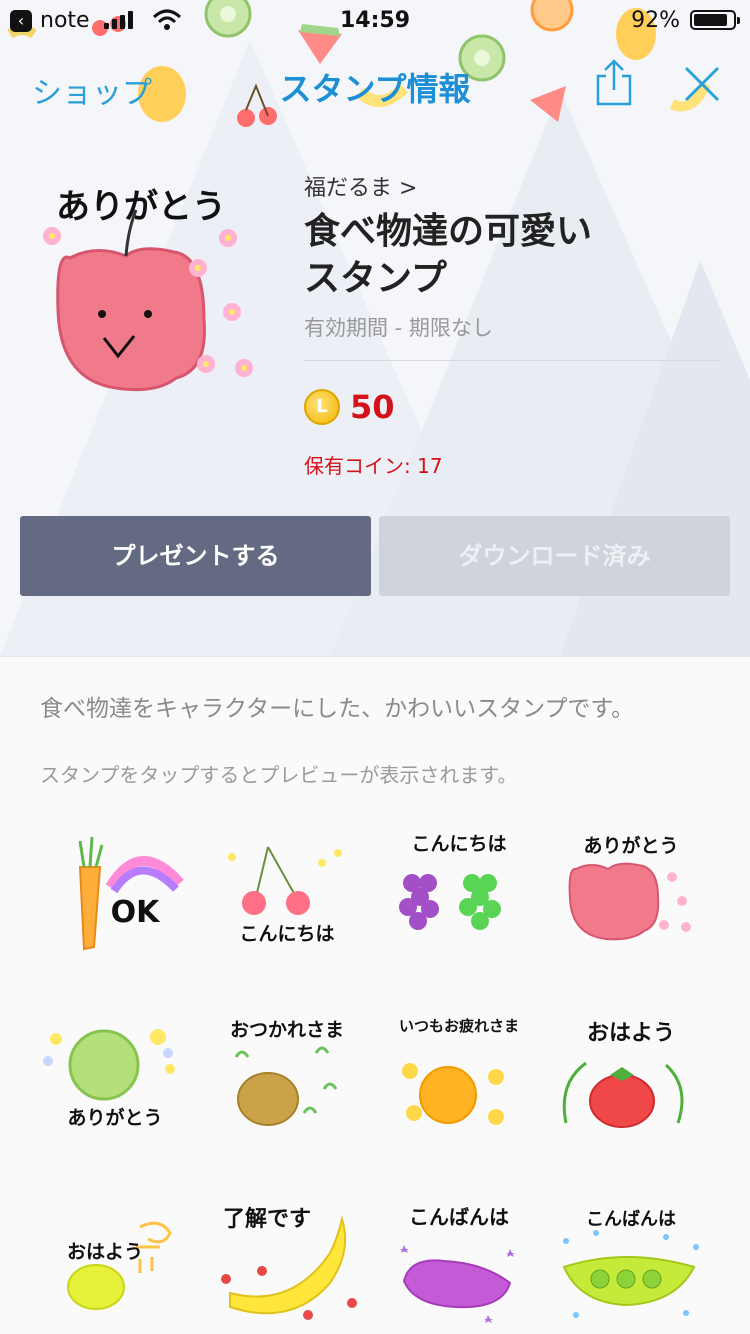 This screenshot has height=1334, width=750. What do you see at coordinates (514, 255) in the screenshot?
I see `package-name: 食べ物達の可愛い スタンプ` at bounding box center [514, 255].